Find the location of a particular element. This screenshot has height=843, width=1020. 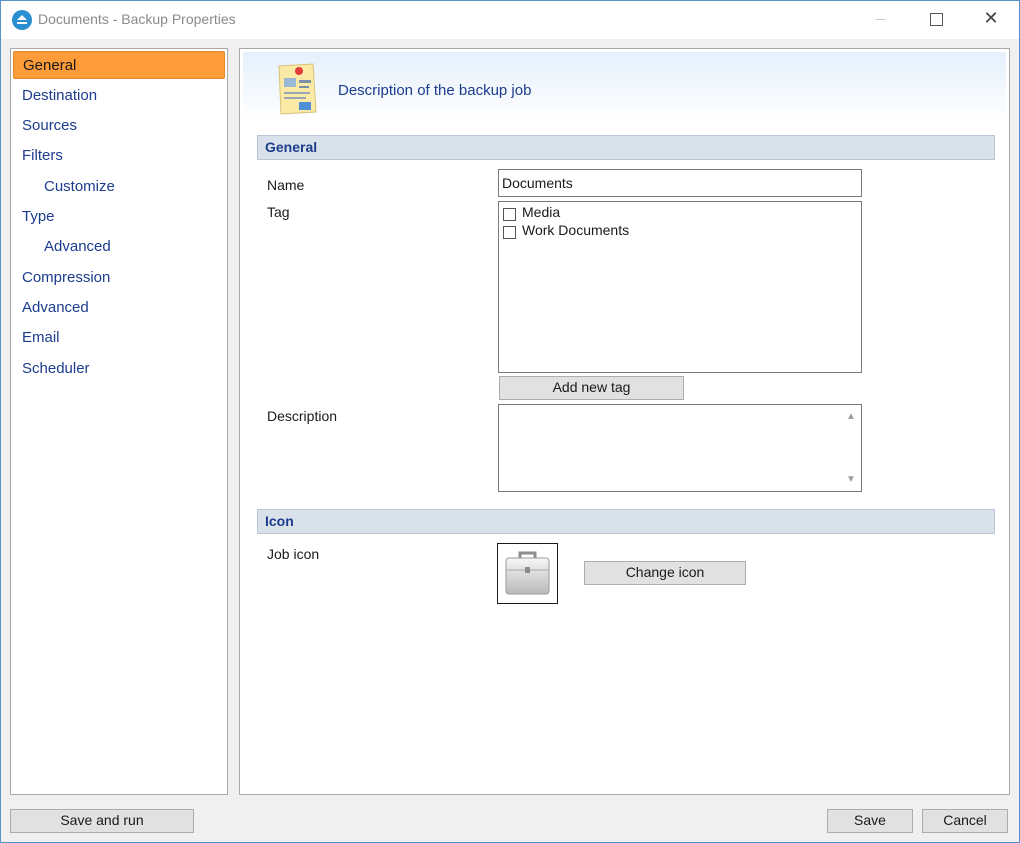

close-button: ✕ is located at coordinates (991, 19).